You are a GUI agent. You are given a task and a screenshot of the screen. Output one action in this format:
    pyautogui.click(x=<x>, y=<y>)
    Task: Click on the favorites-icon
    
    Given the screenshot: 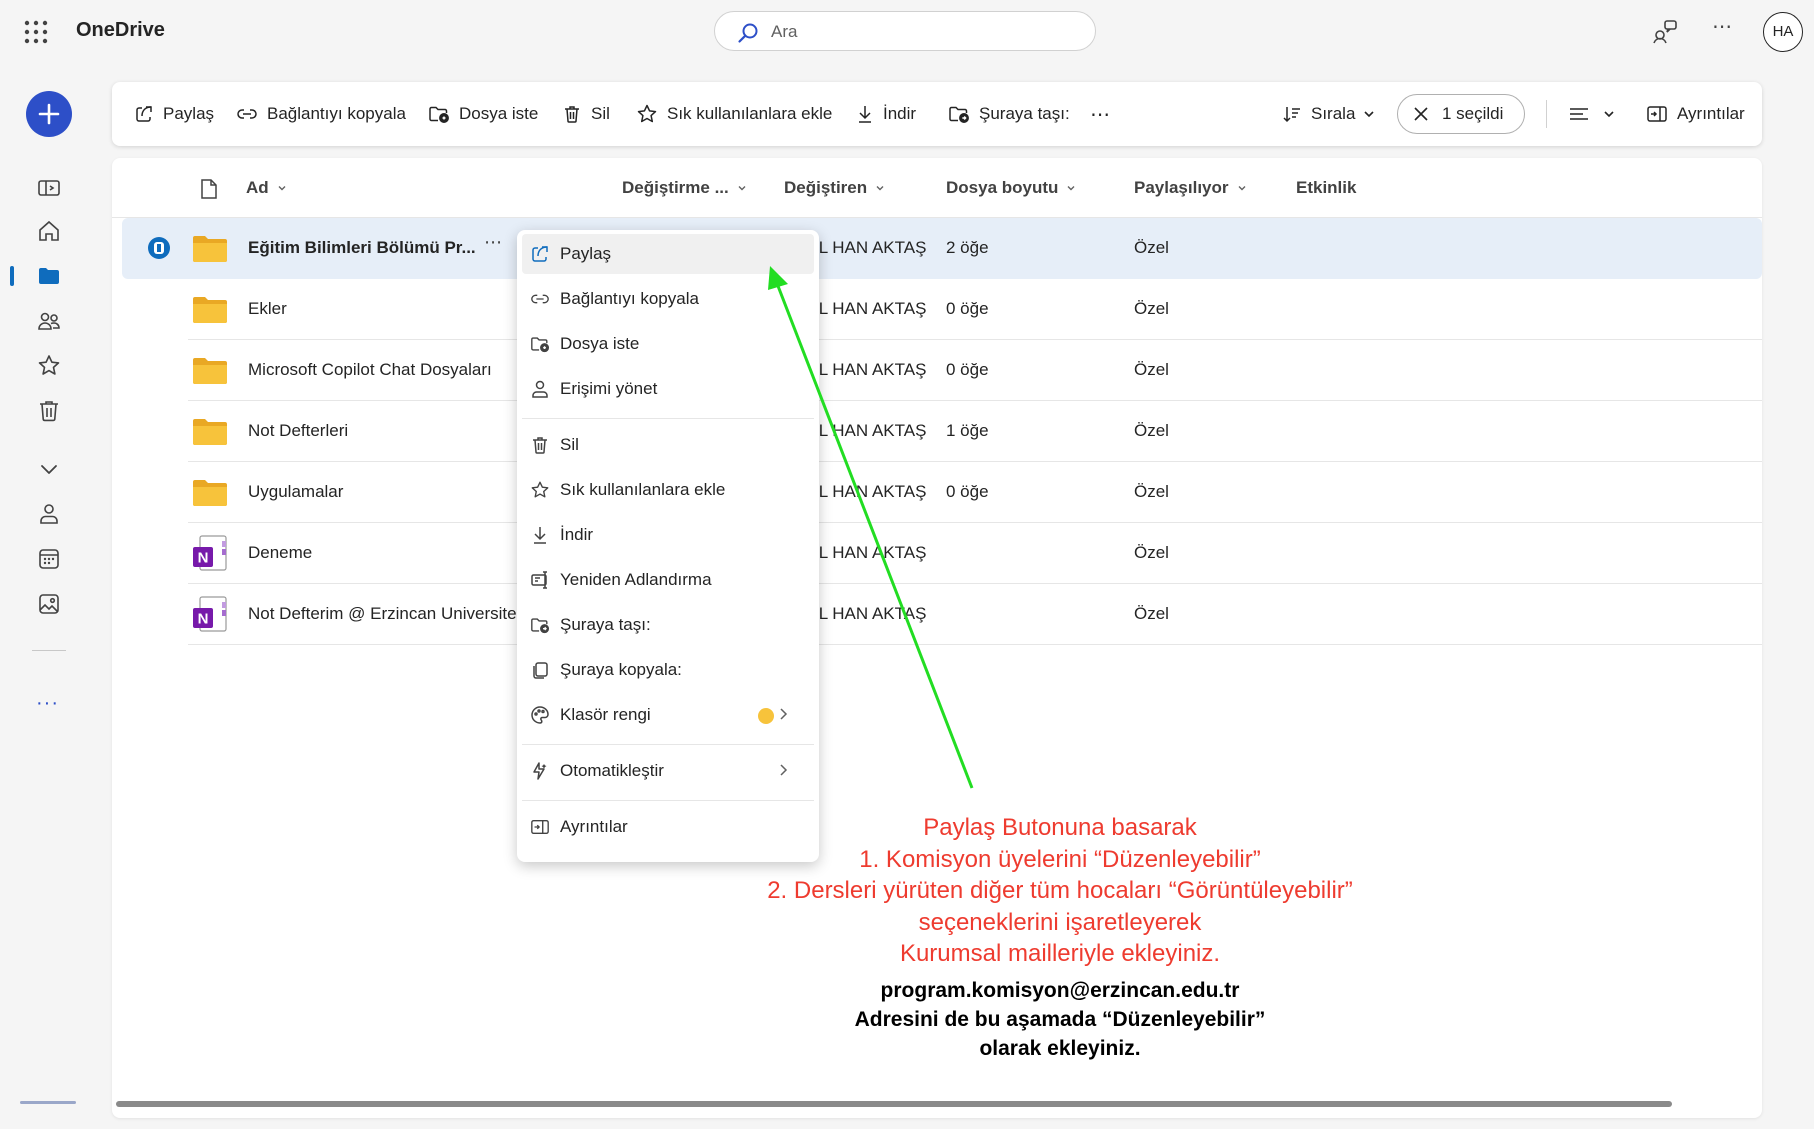 What is the action you would take?
    pyautogui.click(x=49, y=366)
    